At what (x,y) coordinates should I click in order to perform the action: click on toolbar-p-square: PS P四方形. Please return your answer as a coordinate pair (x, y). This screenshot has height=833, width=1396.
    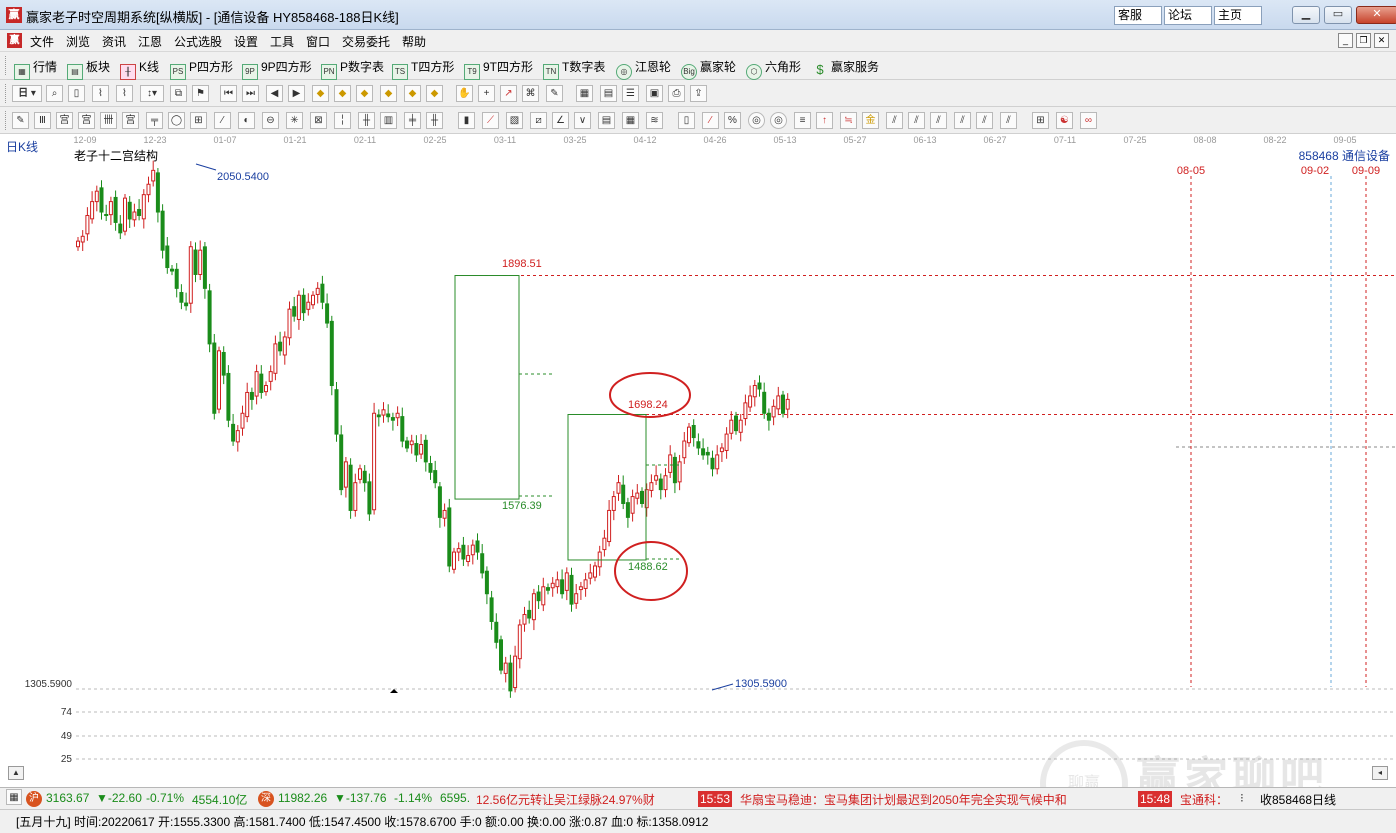
    Looking at the image, I should click on (201, 69).